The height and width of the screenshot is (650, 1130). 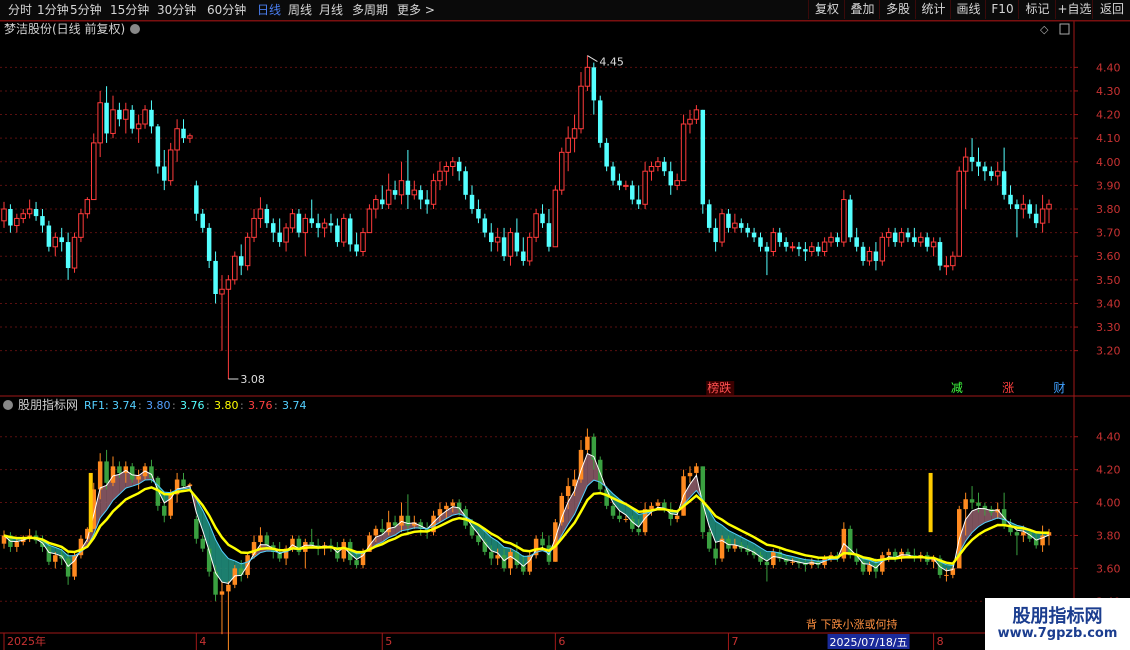 I want to click on toolbar-action-4: 画线, so click(x=968, y=9).